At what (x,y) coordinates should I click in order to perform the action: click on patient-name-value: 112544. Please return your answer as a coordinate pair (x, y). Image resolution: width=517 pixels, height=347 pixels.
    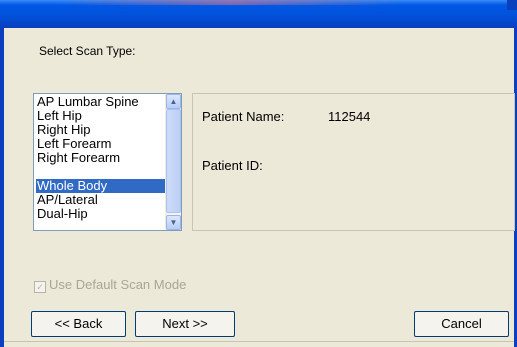
    Looking at the image, I should click on (349, 116).